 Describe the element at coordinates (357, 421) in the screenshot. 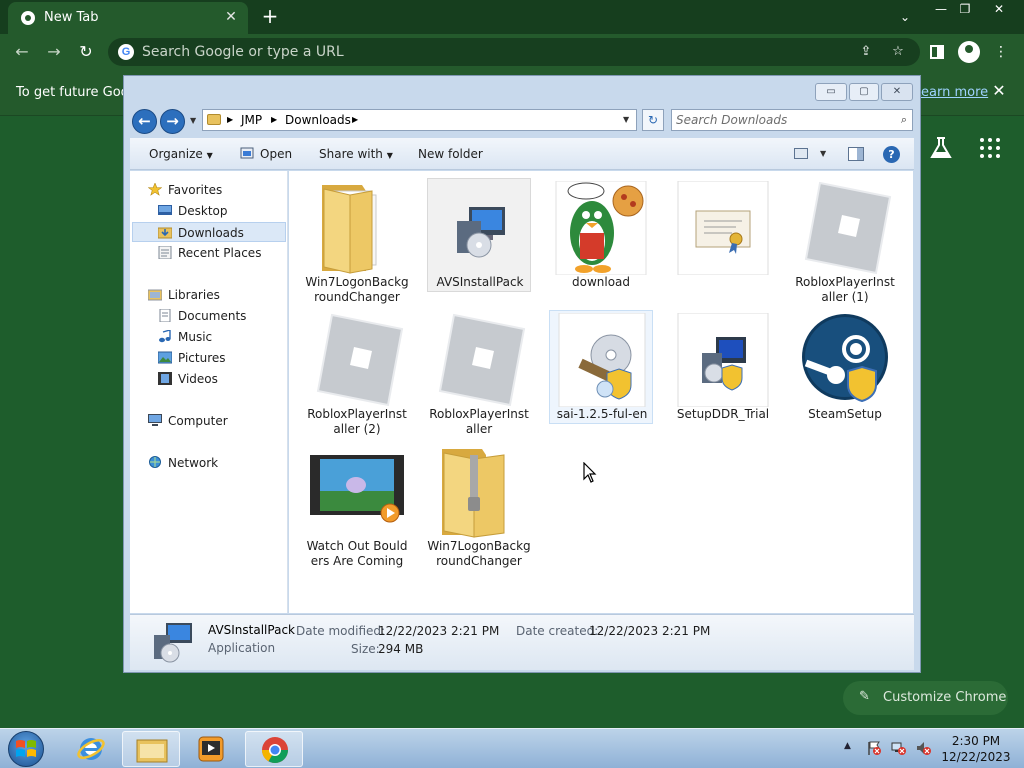

I see `file-name: RobloxPlayerInstaller (2)` at that location.